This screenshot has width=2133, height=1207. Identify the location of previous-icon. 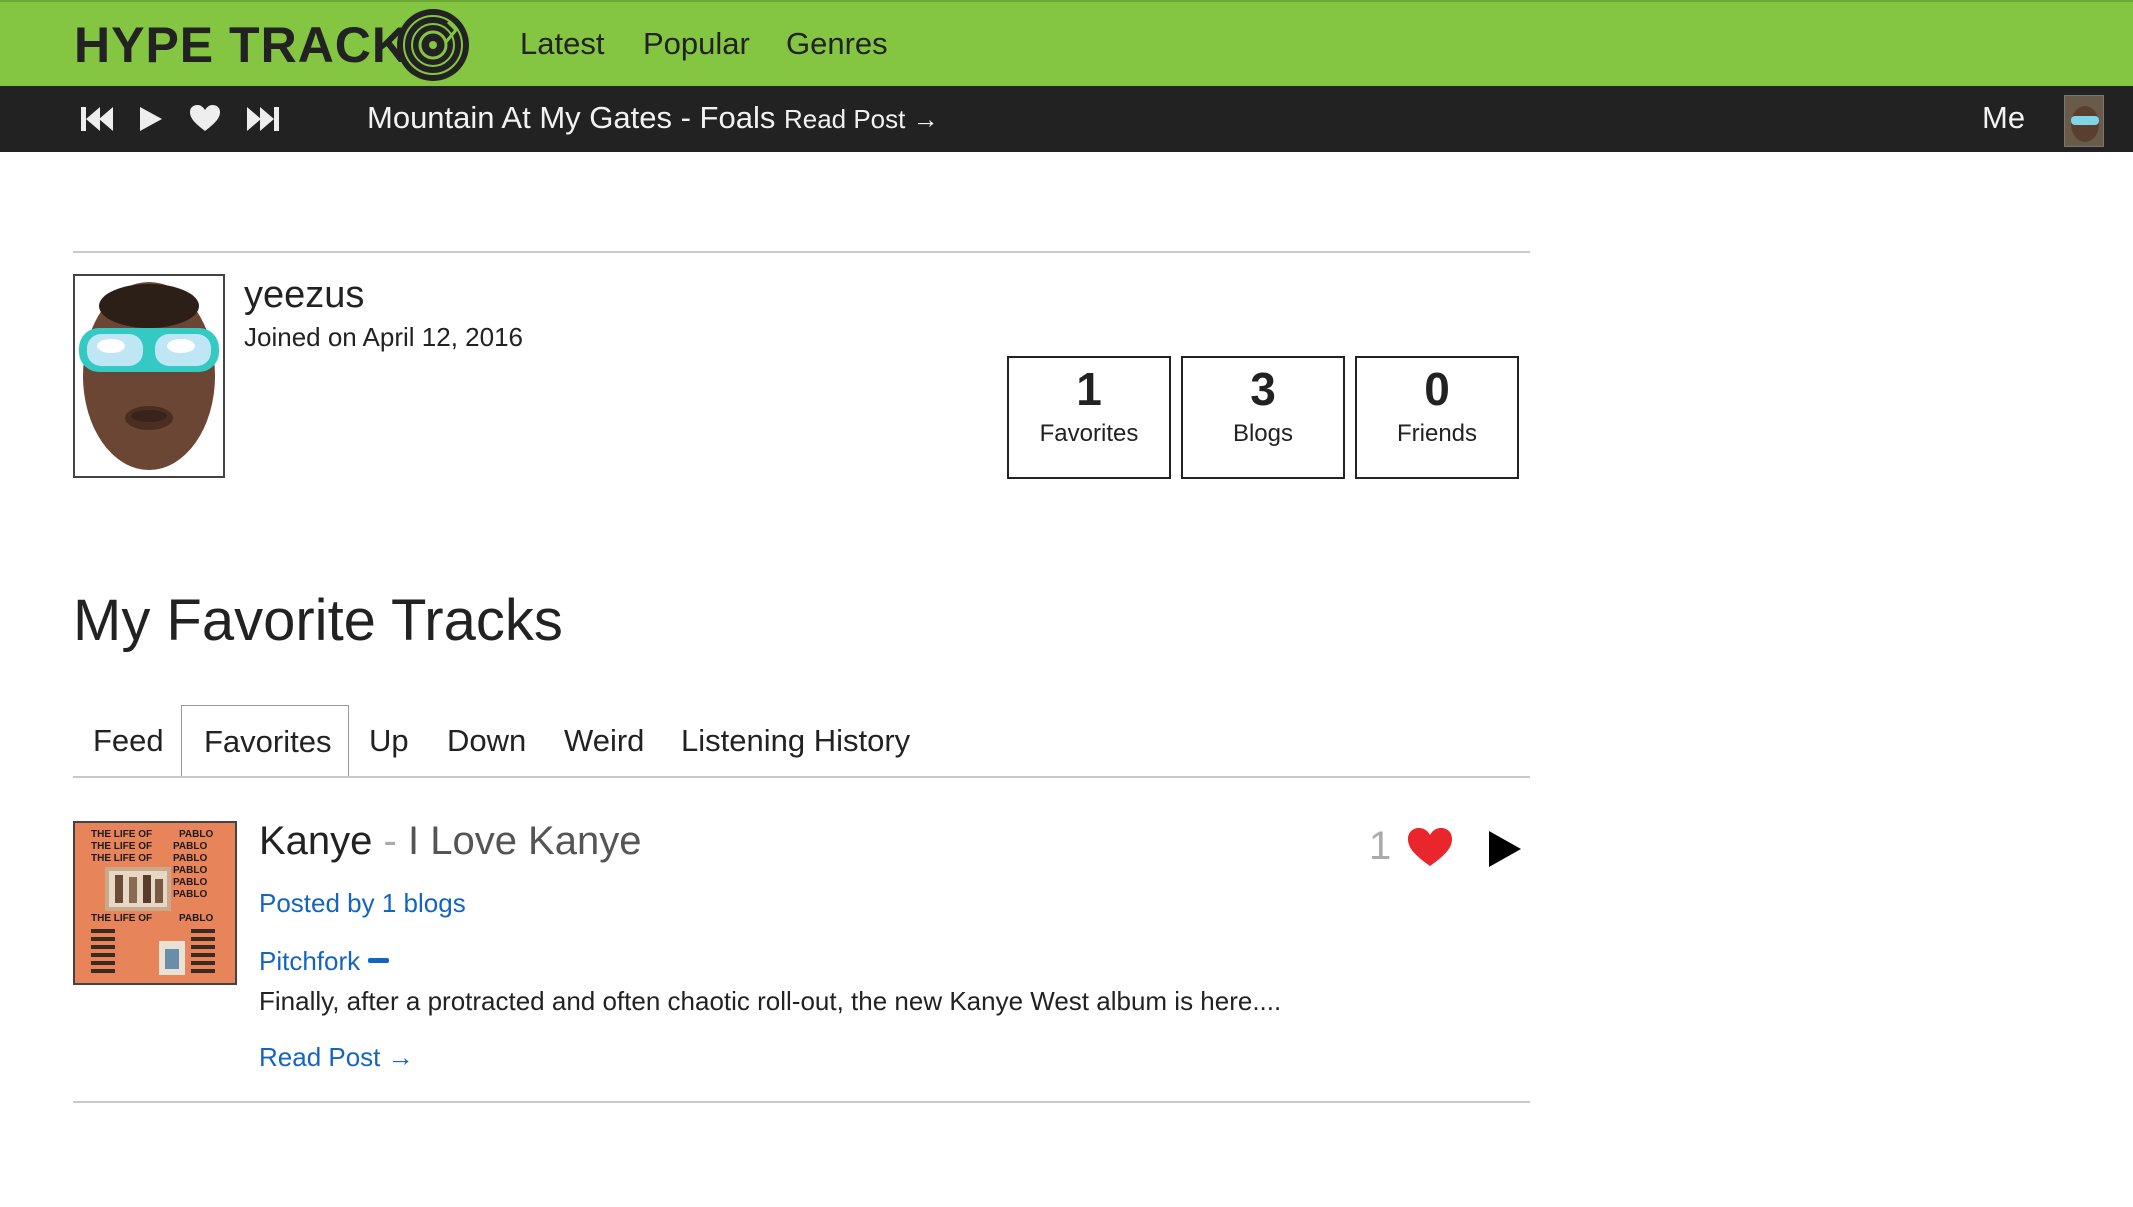
(97, 119).